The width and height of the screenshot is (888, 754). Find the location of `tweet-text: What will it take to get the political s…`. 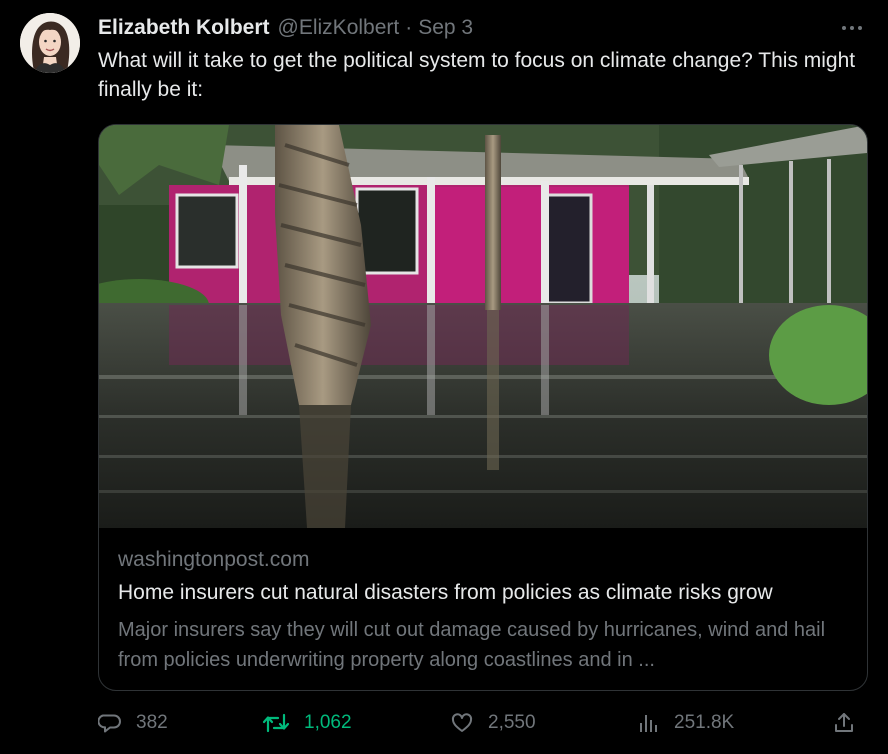

tweet-text: What will it take to get the political s… is located at coordinates (477, 75).